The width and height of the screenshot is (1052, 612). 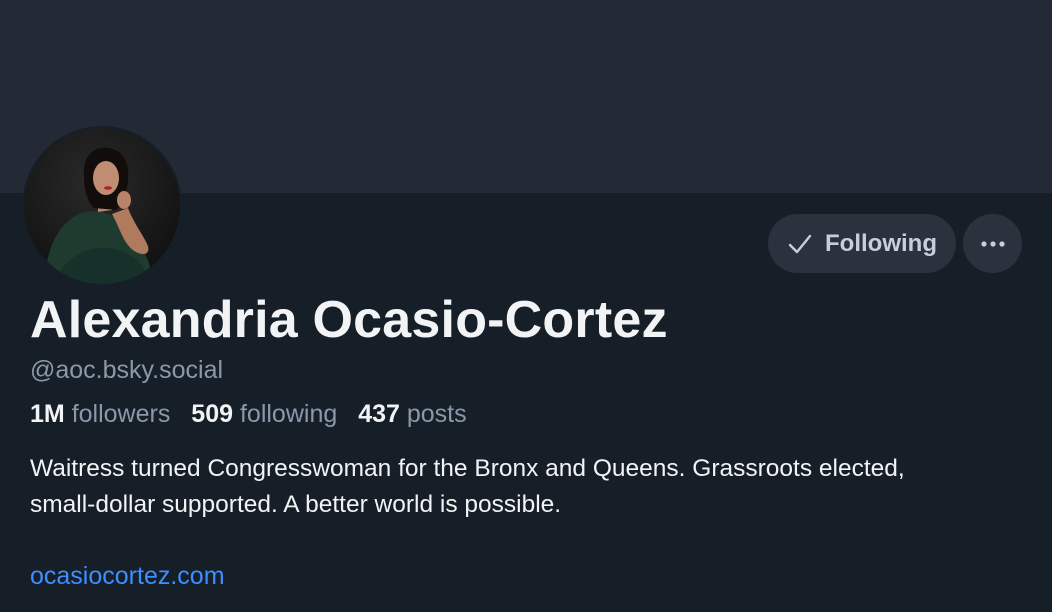 I want to click on posts-label: posts, so click(x=436, y=414).